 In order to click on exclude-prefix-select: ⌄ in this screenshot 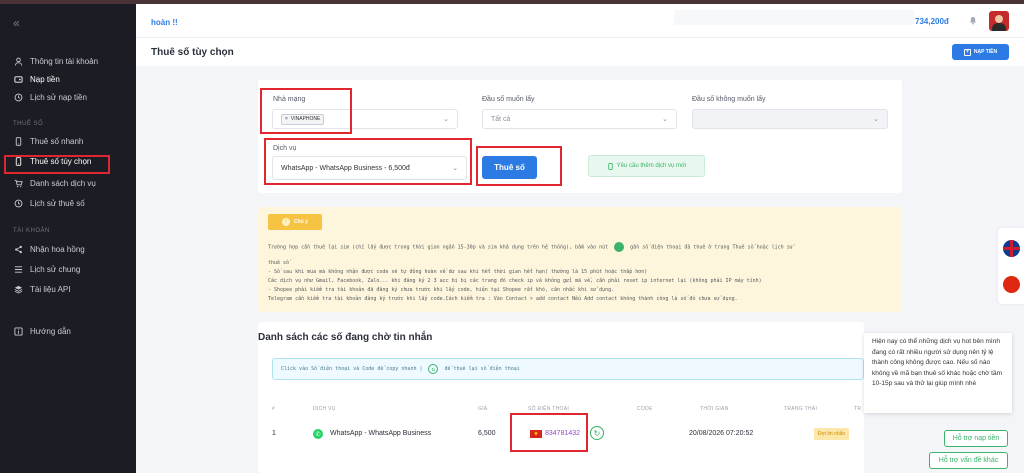, I will do `click(790, 119)`.